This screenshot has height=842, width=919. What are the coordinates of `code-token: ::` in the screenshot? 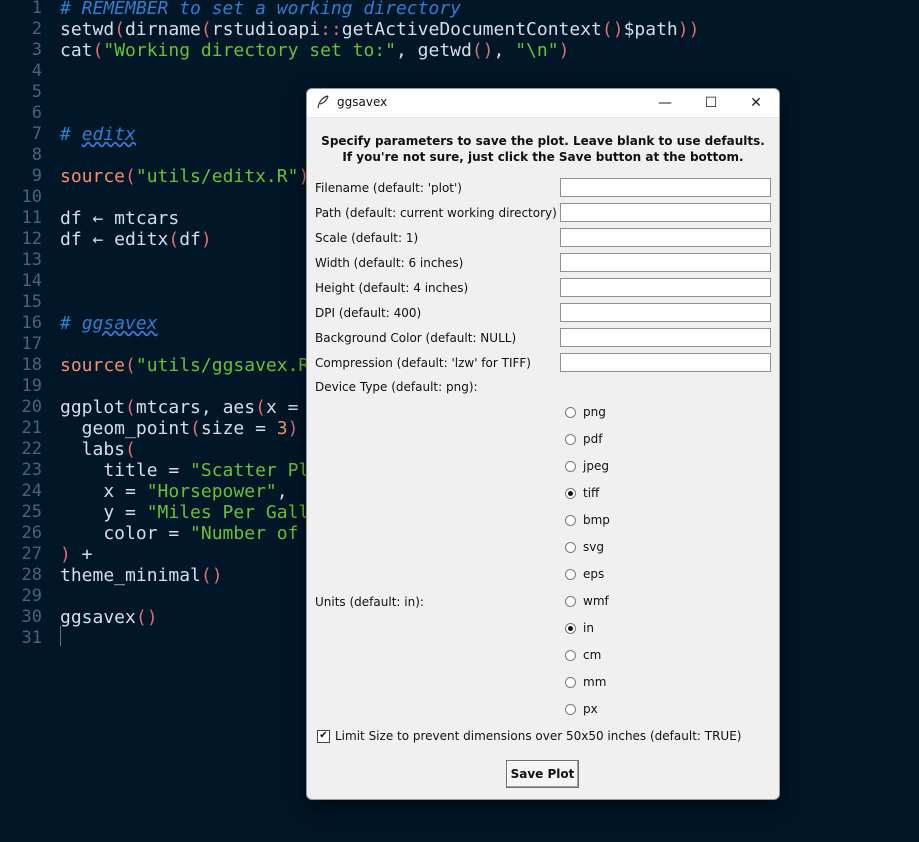 It's located at (331, 29).